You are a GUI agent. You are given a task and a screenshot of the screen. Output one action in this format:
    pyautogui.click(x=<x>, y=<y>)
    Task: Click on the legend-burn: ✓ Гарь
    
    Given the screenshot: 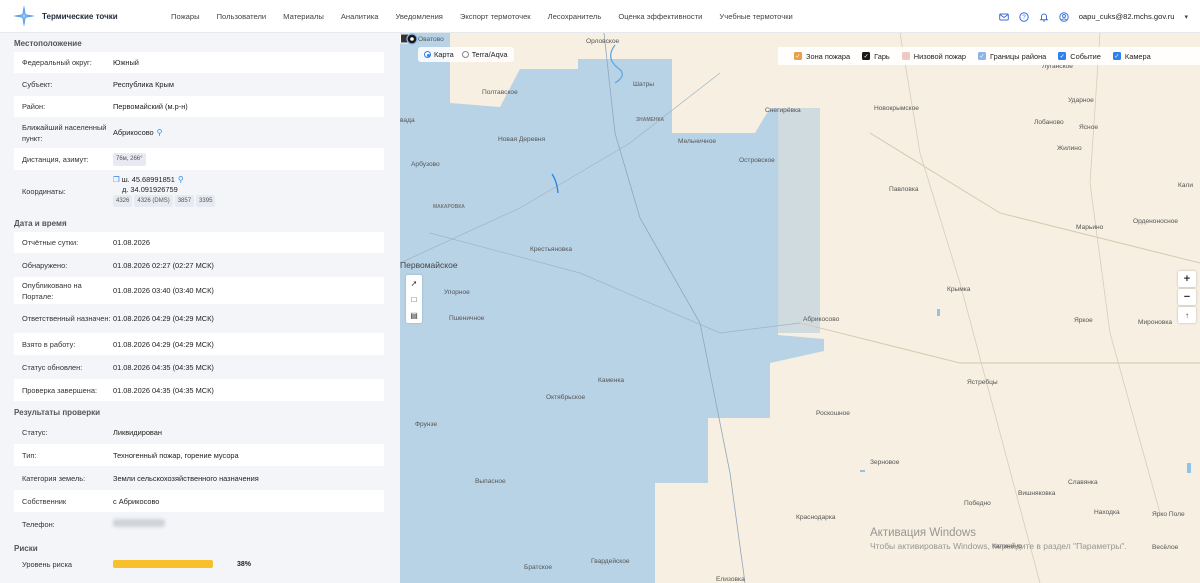 What is the action you would take?
    pyautogui.click(x=876, y=56)
    